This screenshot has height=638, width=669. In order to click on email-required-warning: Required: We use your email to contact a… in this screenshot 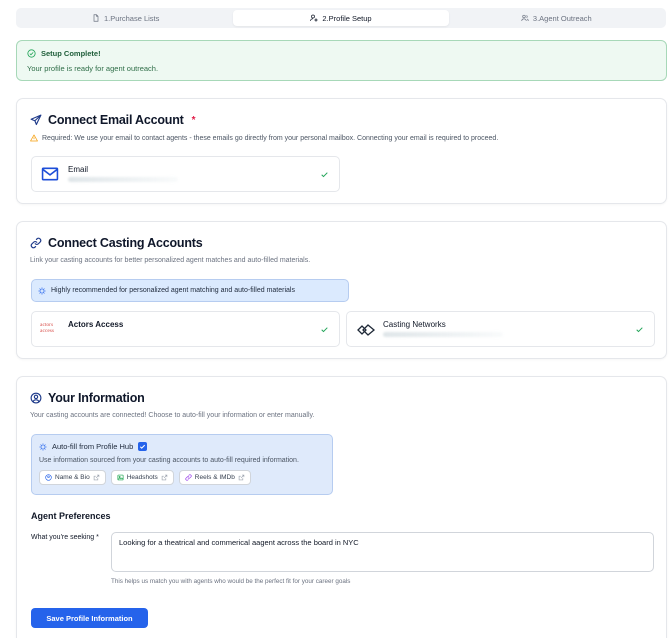, I will do `click(270, 138)`.